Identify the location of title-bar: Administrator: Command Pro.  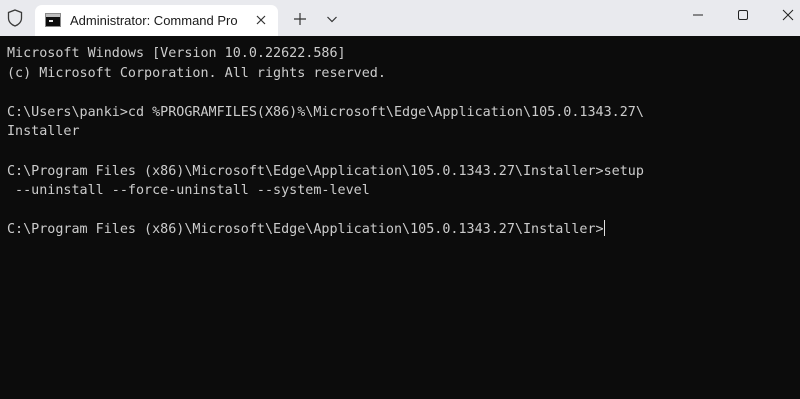
(400, 18).